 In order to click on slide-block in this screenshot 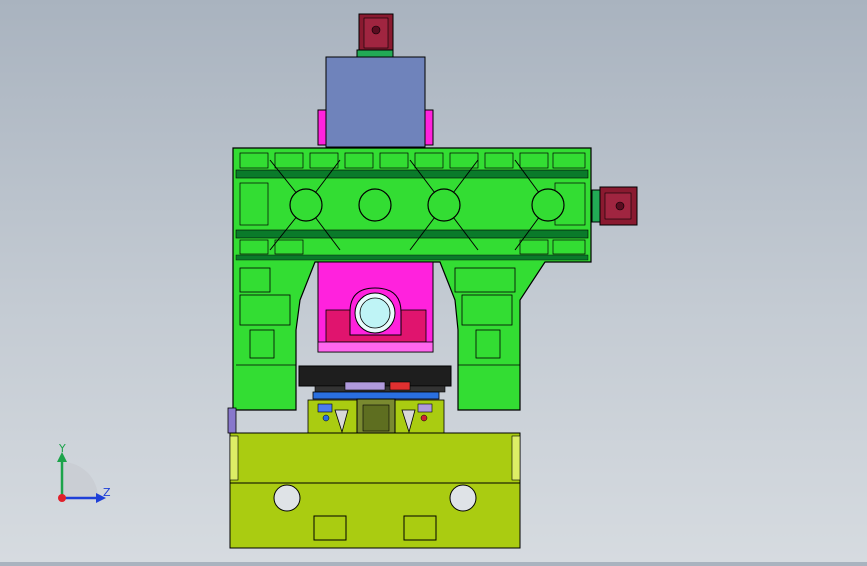, I will do `click(375, 307)`.